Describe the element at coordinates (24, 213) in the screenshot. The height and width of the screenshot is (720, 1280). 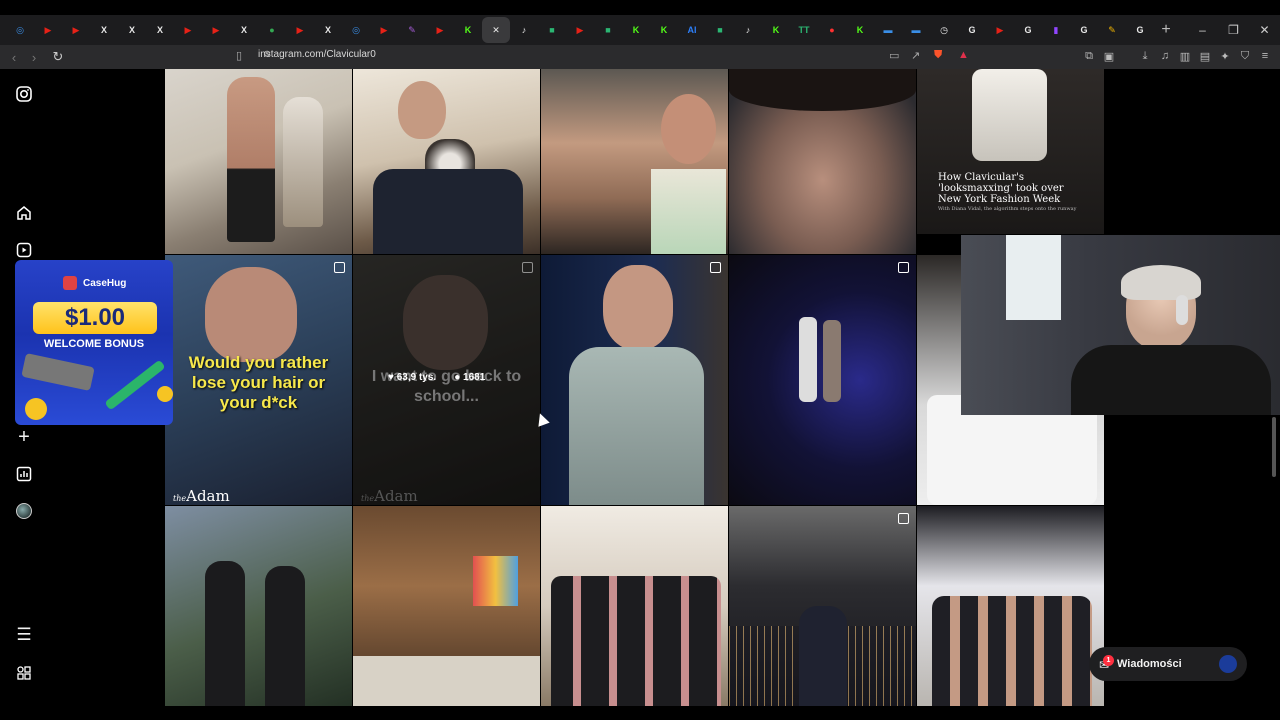
I see `home-icon` at that location.